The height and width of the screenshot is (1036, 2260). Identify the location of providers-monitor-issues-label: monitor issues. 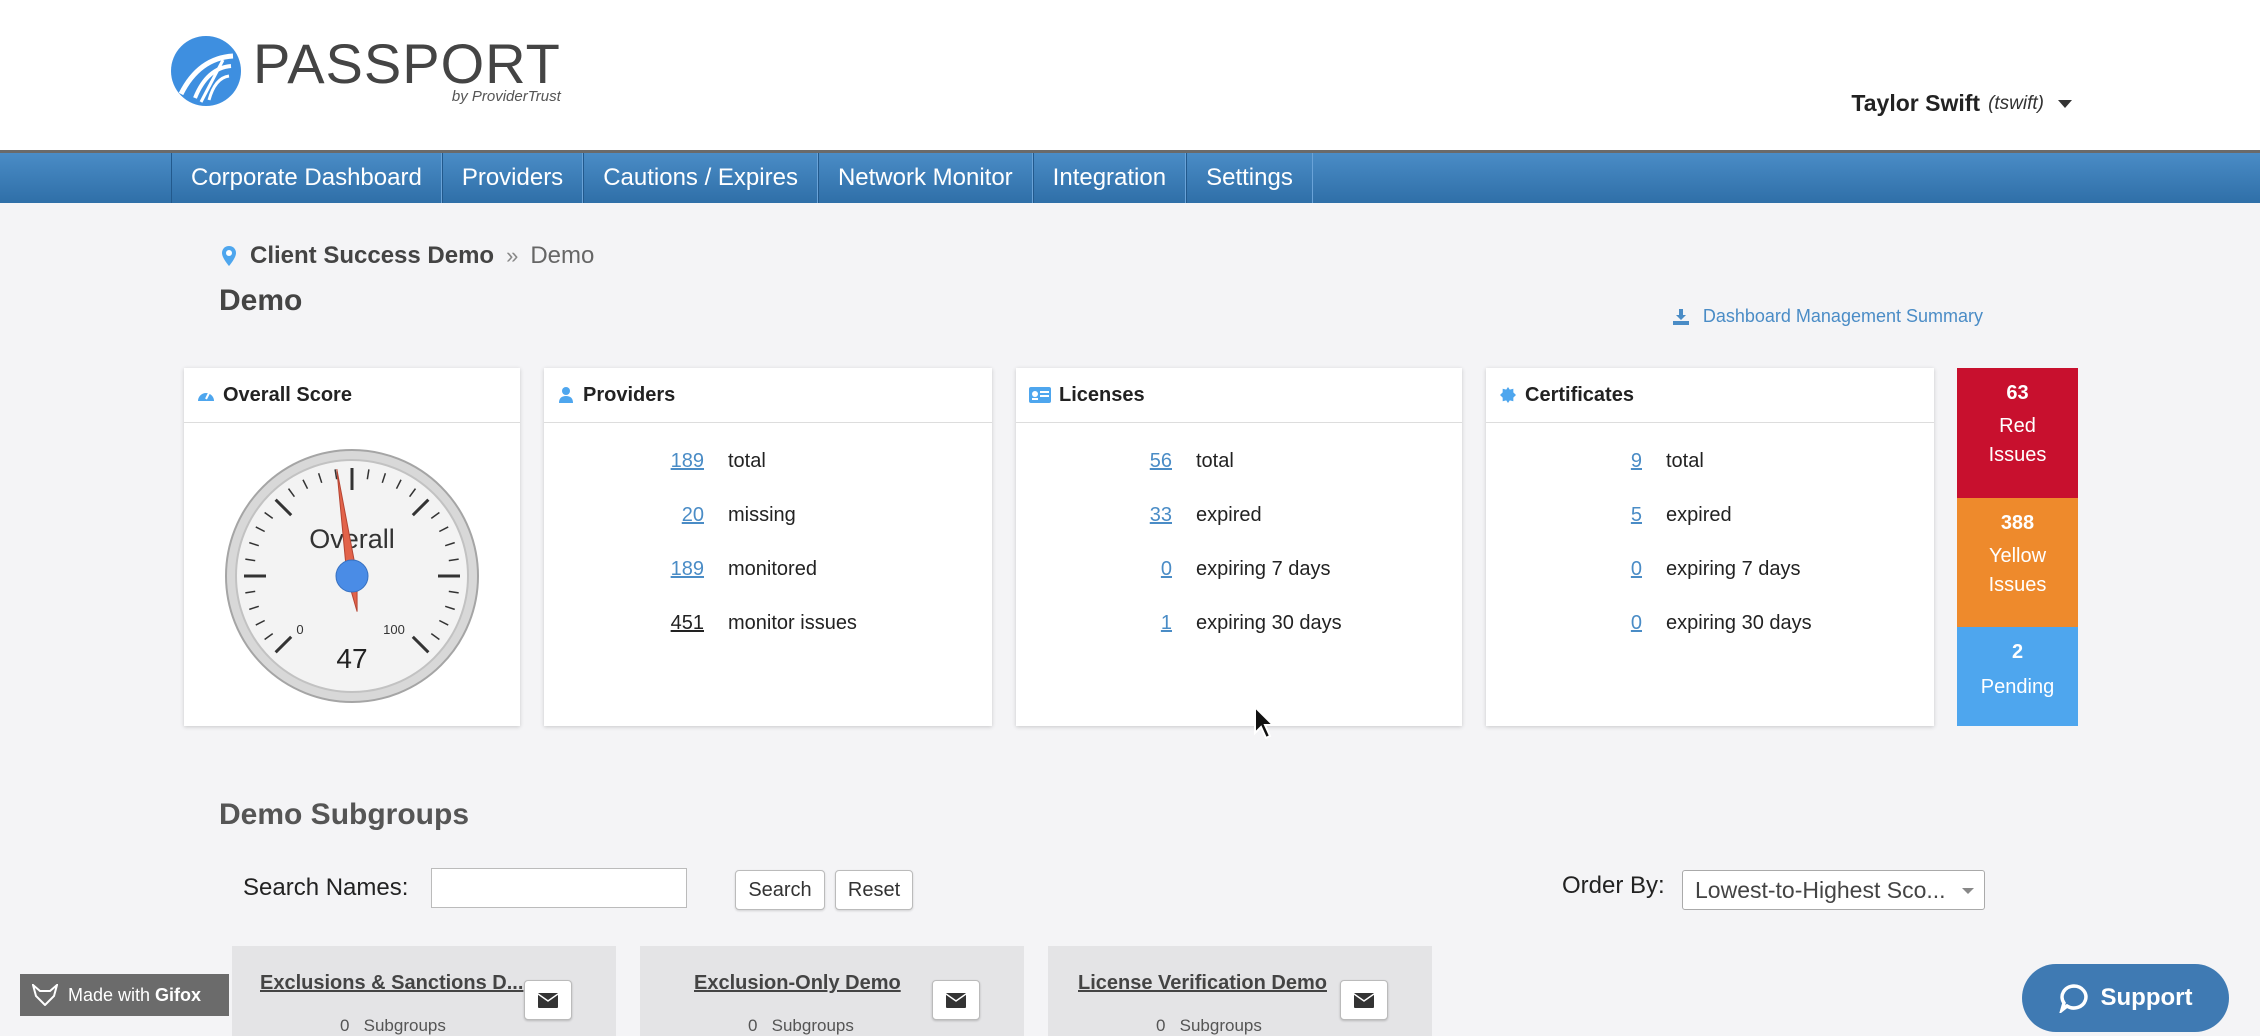
(792, 623).